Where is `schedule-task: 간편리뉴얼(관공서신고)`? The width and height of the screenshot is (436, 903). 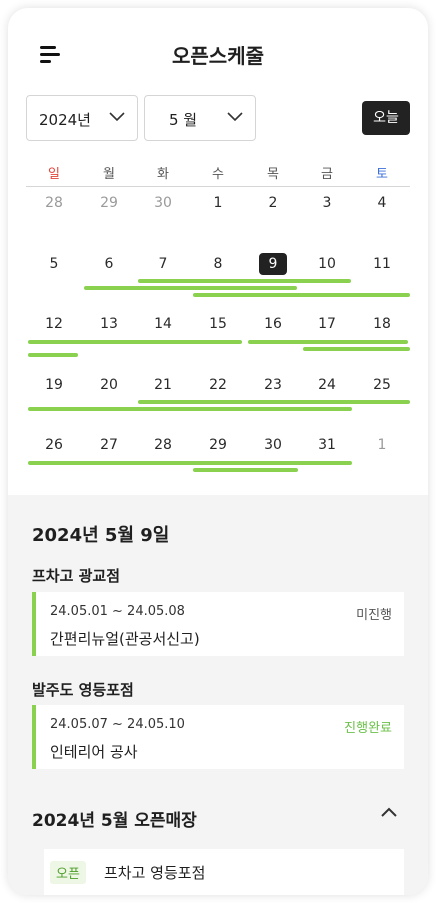 schedule-task: 간편리뉴얼(관공서신고) is located at coordinates (125, 639).